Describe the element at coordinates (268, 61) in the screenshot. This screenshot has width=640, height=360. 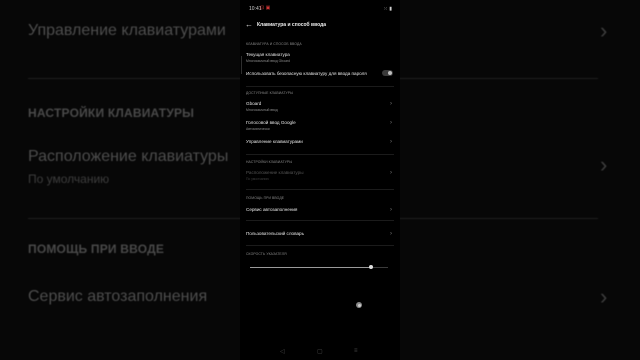
I see `current-keyboard-value: Многоязычный ввод Gboard` at that location.